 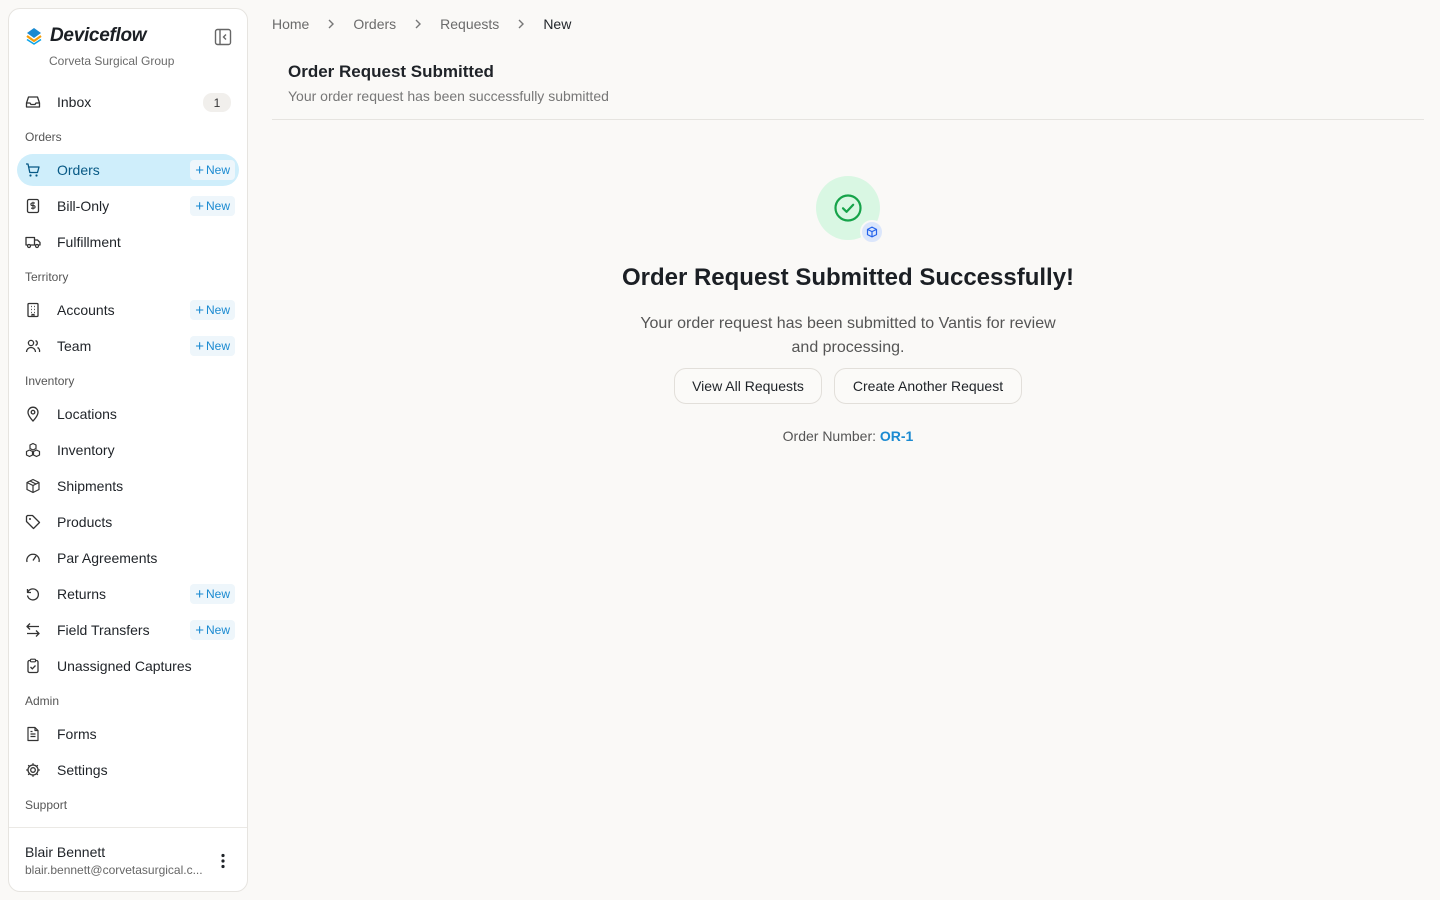 What do you see at coordinates (33, 558) in the screenshot?
I see `gauge-icon` at bounding box center [33, 558].